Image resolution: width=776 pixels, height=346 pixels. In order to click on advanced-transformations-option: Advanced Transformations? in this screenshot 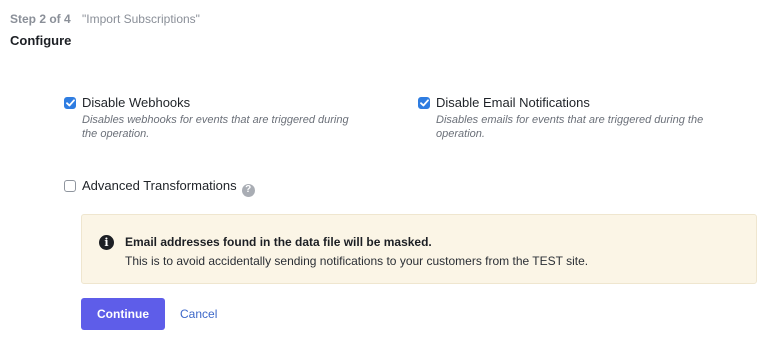, I will do `click(159, 187)`.